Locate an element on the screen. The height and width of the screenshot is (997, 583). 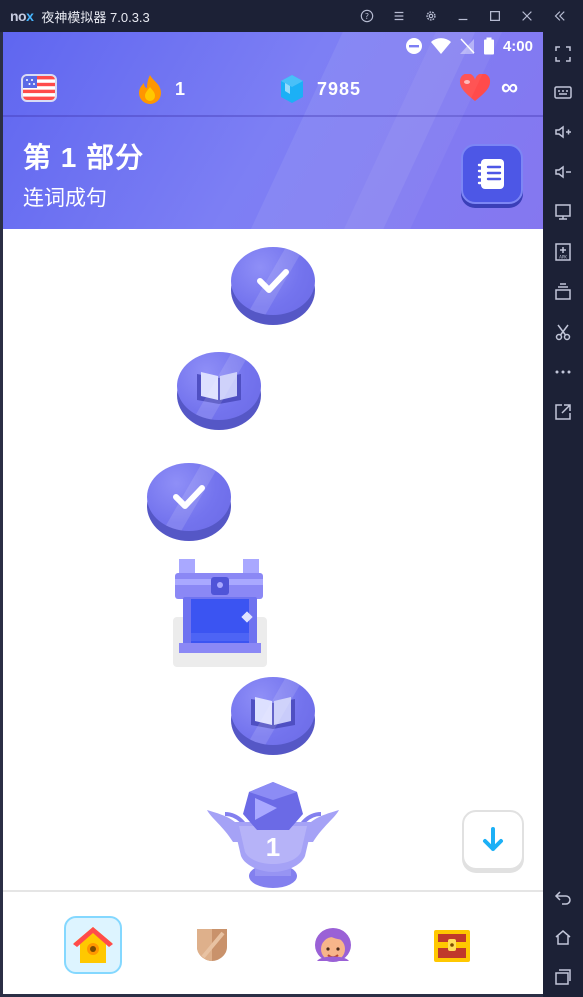
scroll-down-button is located at coordinates (493, 840).